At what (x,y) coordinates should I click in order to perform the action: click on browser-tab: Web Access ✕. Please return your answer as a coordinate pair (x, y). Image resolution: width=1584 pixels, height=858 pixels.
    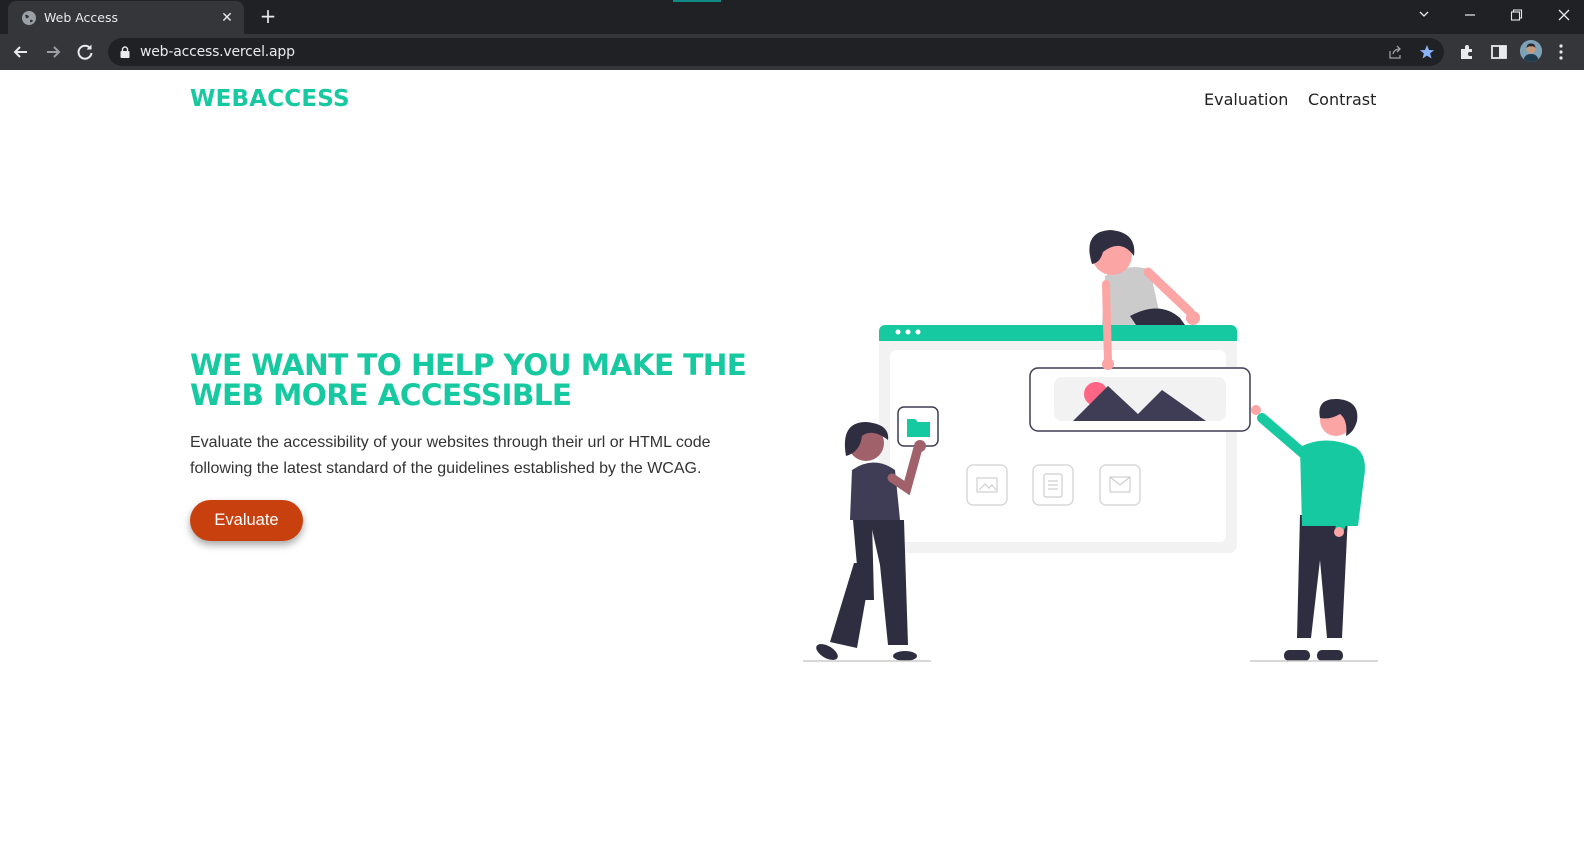
    Looking at the image, I should click on (126, 17).